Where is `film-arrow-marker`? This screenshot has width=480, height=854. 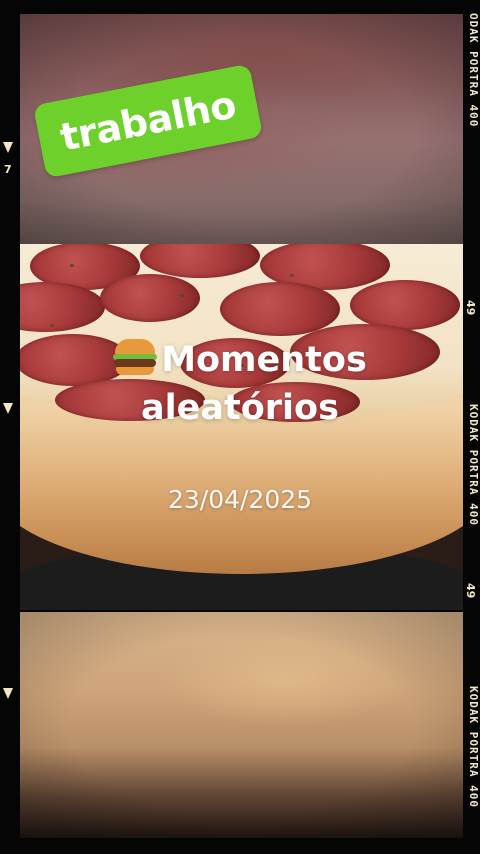 film-arrow-marker is located at coordinates (8, 147).